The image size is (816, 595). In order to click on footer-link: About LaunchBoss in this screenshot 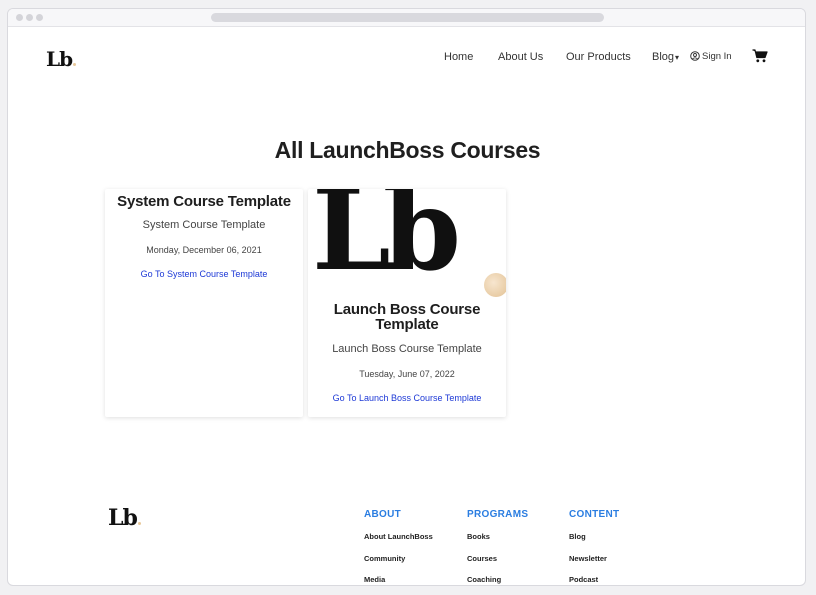, I will do `click(398, 536)`.